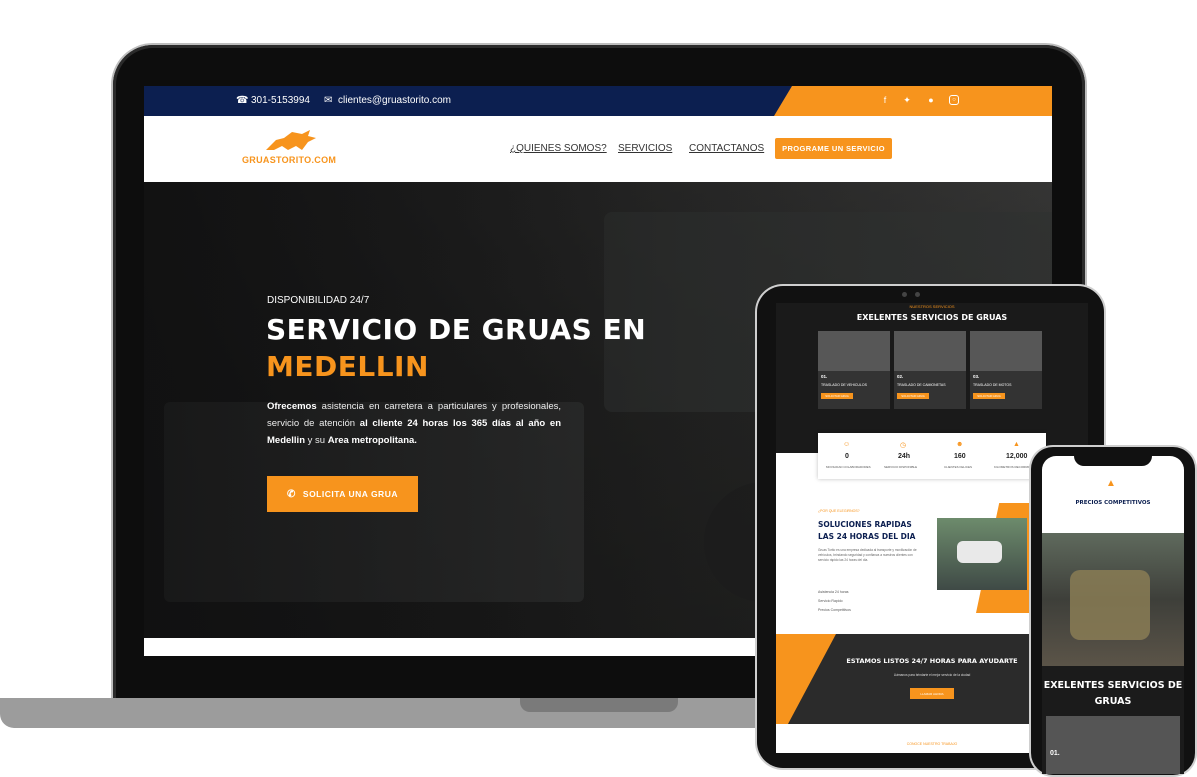 The width and height of the screenshot is (1197, 777). I want to click on service-card-num: 01., so click(824, 376).